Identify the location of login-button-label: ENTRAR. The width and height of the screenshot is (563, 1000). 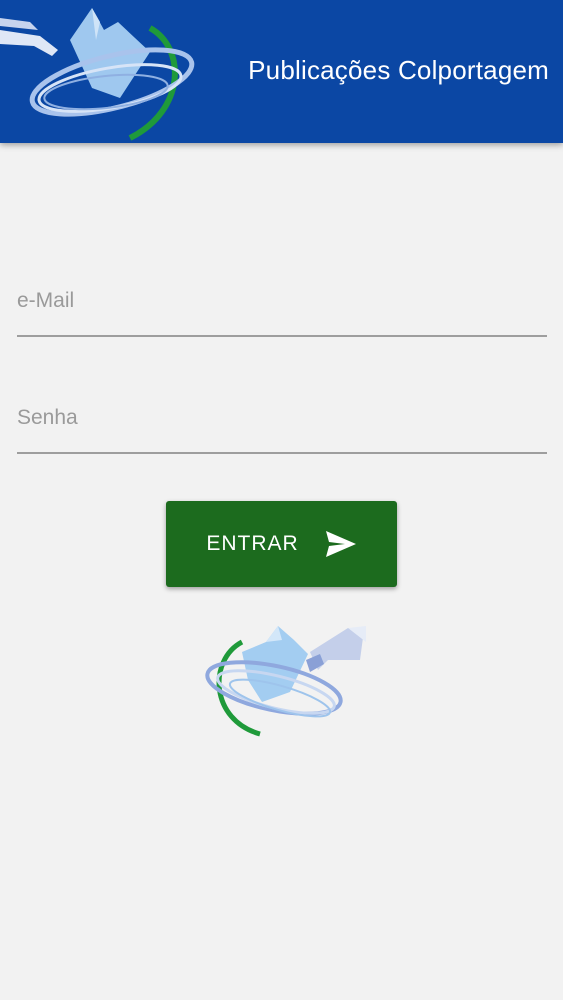
(252, 543).